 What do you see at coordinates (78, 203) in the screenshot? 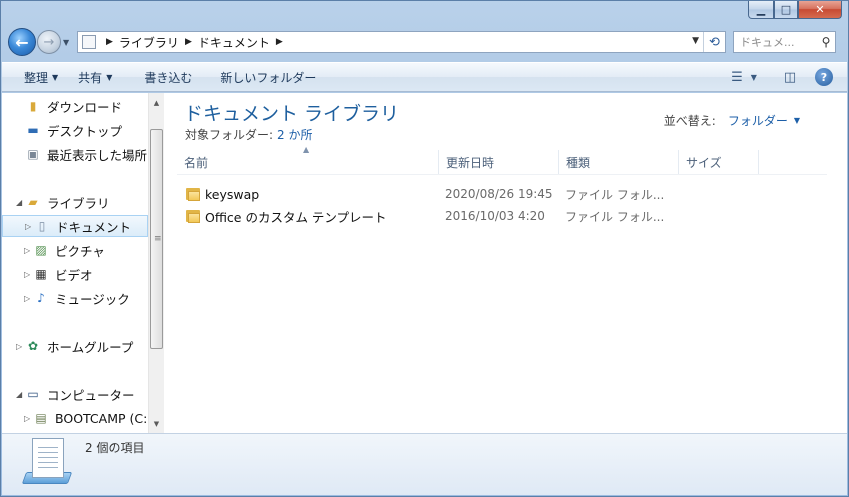
I see `sidebar-item-label: ライブラリ` at bounding box center [78, 203].